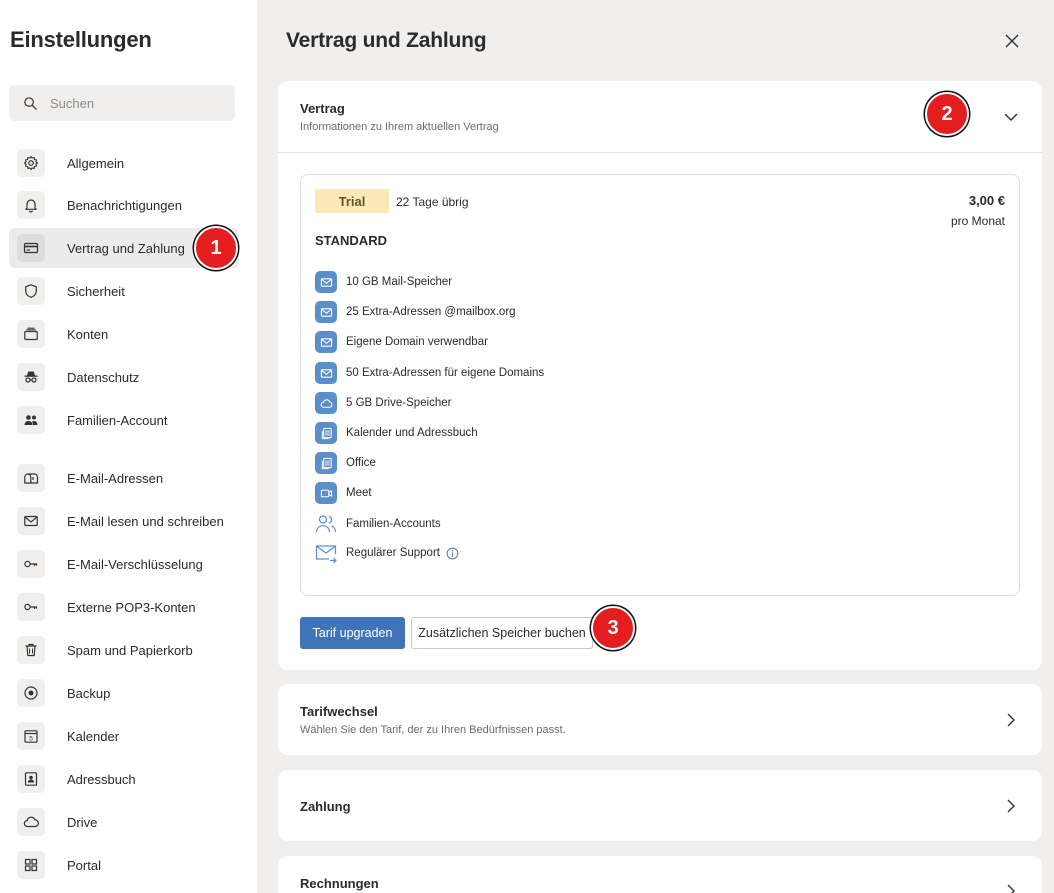  I want to click on sidebar-item-externe-pop3-konten: Externe POP3-Konten, so click(124, 607).